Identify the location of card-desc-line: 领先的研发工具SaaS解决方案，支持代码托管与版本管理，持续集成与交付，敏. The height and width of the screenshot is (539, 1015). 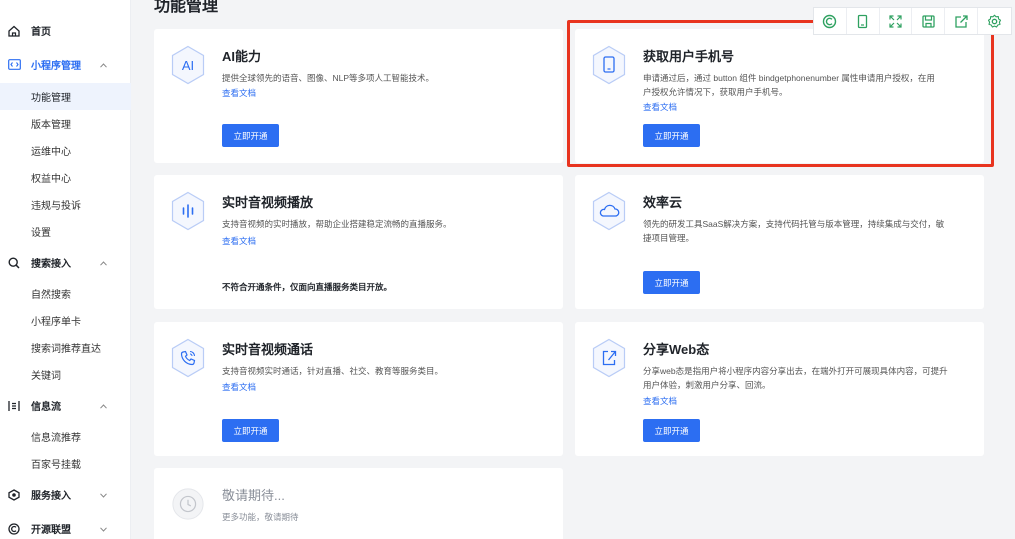
(794, 224).